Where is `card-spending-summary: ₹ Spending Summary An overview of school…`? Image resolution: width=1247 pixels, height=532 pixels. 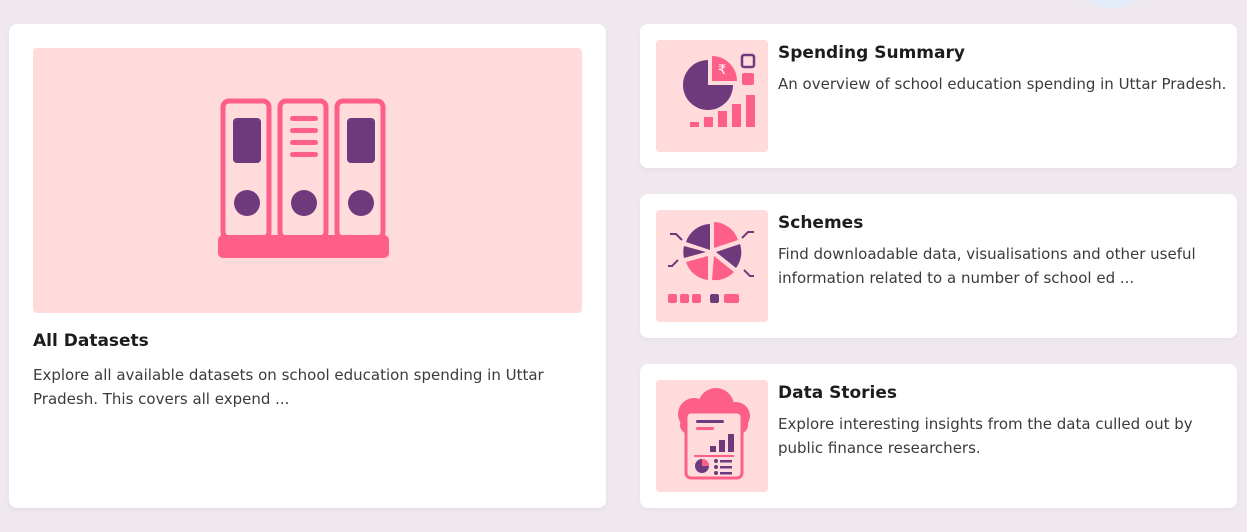 card-spending-summary: ₹ Spending Summary An overview of school… is located at coordinates (938, 96).